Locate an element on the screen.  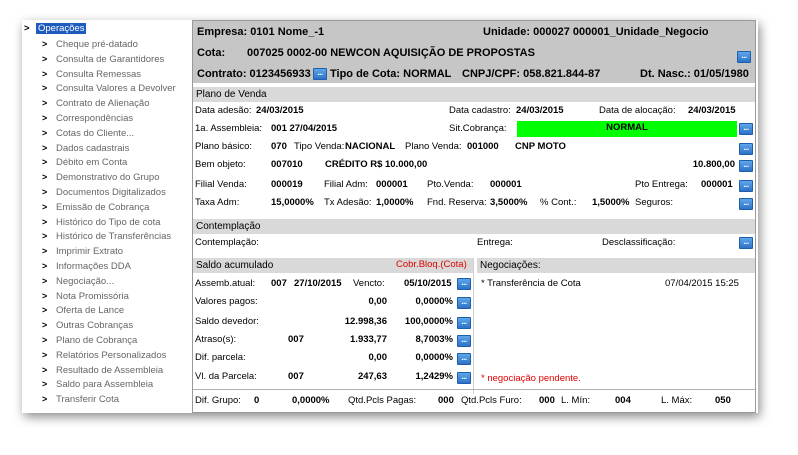
assemb-atual-num: 007 is located at coordinates (279, 283).